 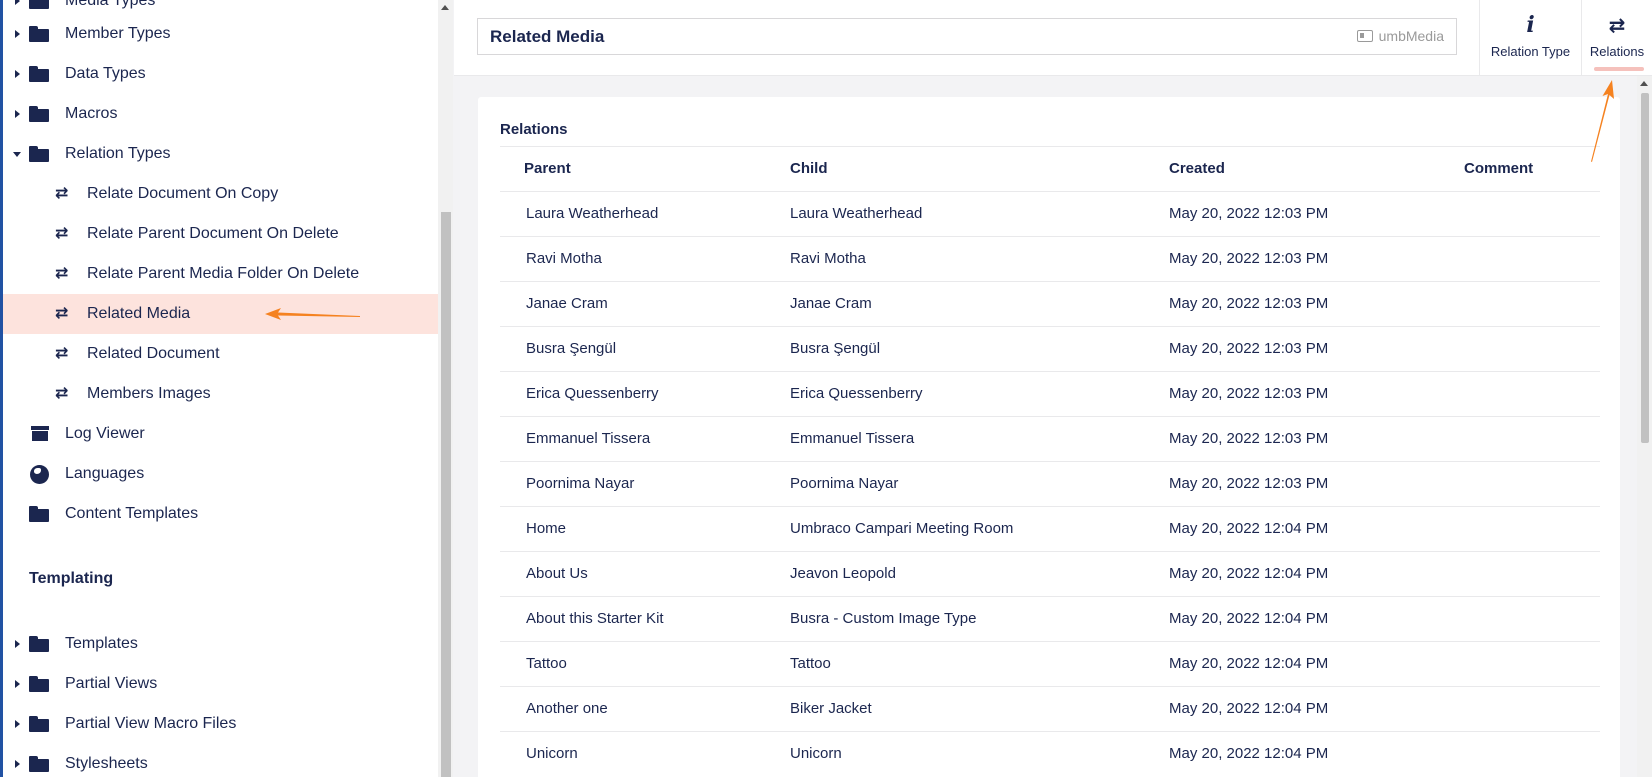 I want to click on alias-value: umbMedia, so click(x=1411, y=36).